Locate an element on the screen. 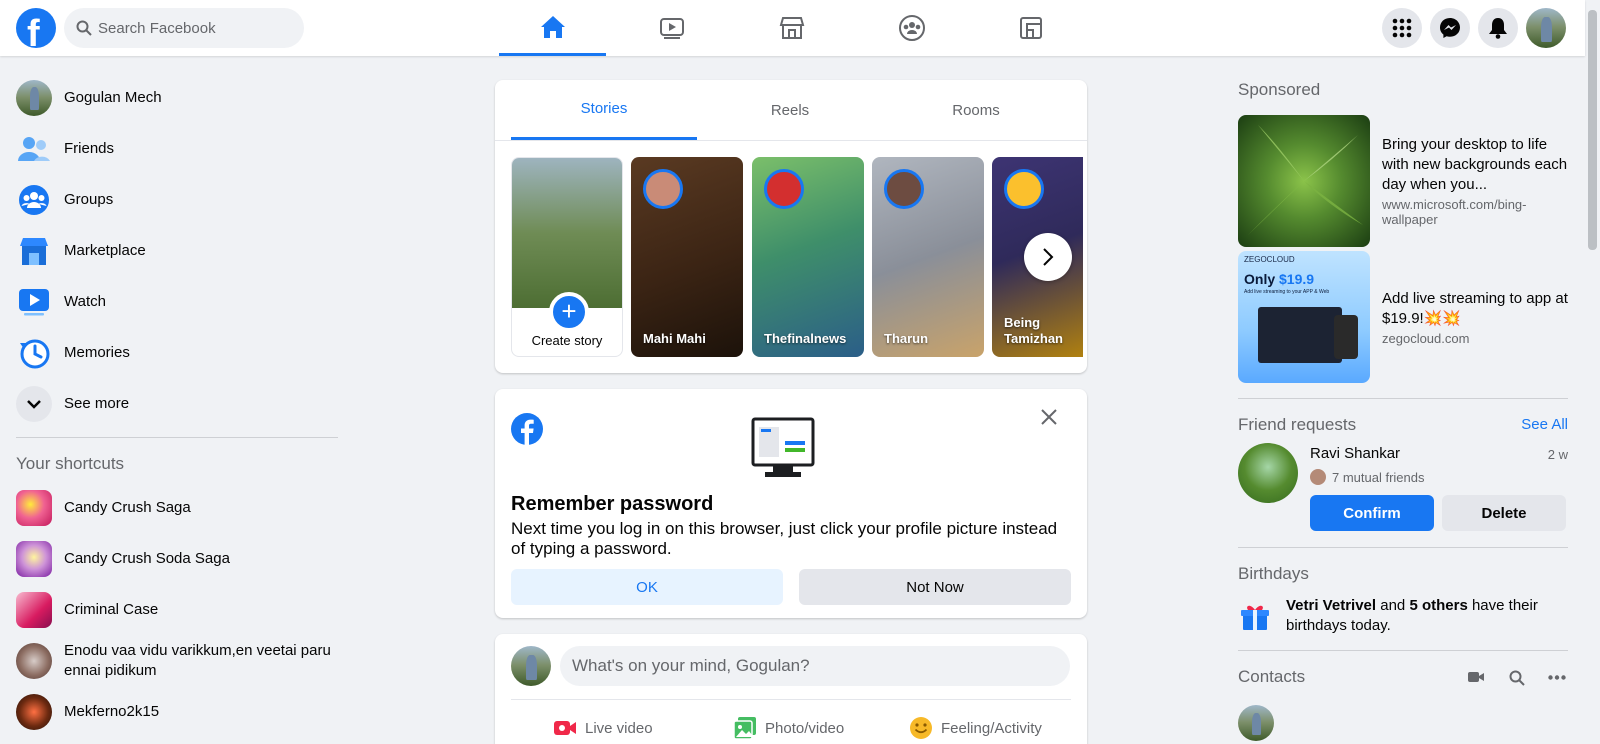 The image size is (1600, 744). sidebar-item-marketplace: Marketplace is located at coordinates (178, 250).